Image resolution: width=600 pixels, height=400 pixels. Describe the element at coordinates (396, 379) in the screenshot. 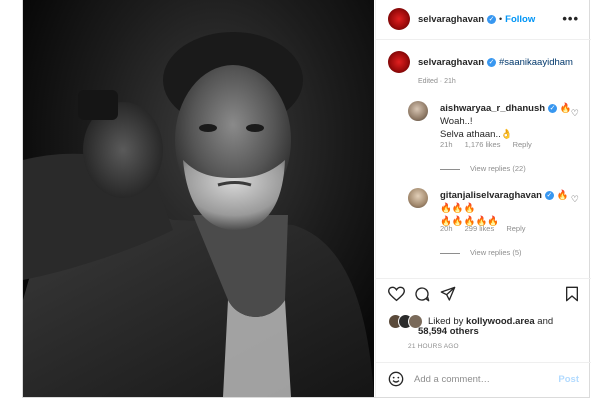

I see `emoji-icon` at that location.